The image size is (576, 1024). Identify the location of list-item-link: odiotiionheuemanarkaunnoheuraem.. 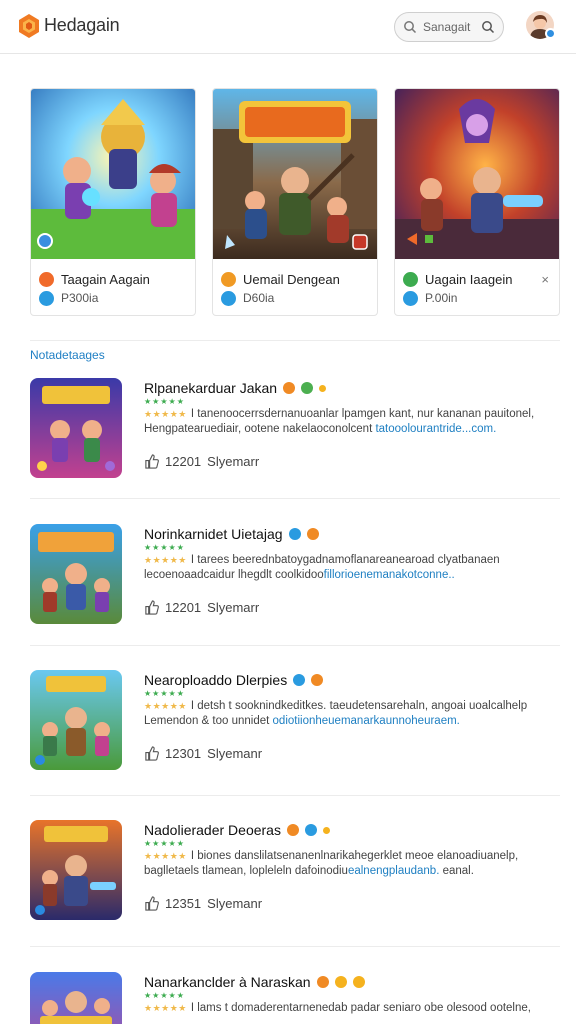
(366, 721).